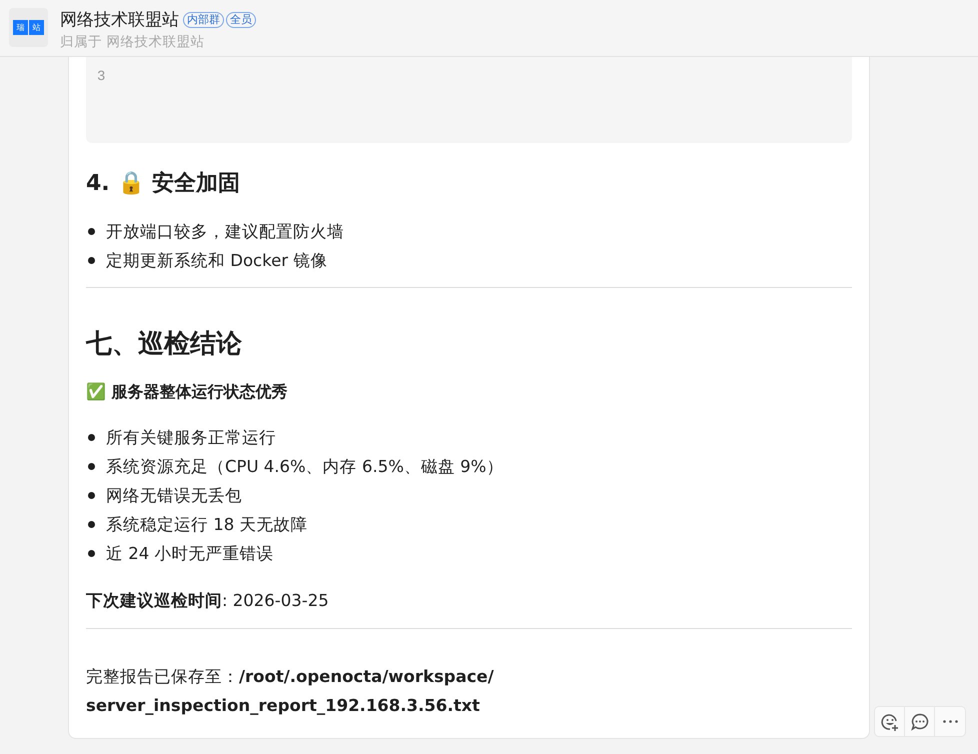 The height and width of the screenshot is (754, 978). What do you see at coordinates (920, 722) in the screenshot?
I see `comment-icon` at bounding box center [920, 722].